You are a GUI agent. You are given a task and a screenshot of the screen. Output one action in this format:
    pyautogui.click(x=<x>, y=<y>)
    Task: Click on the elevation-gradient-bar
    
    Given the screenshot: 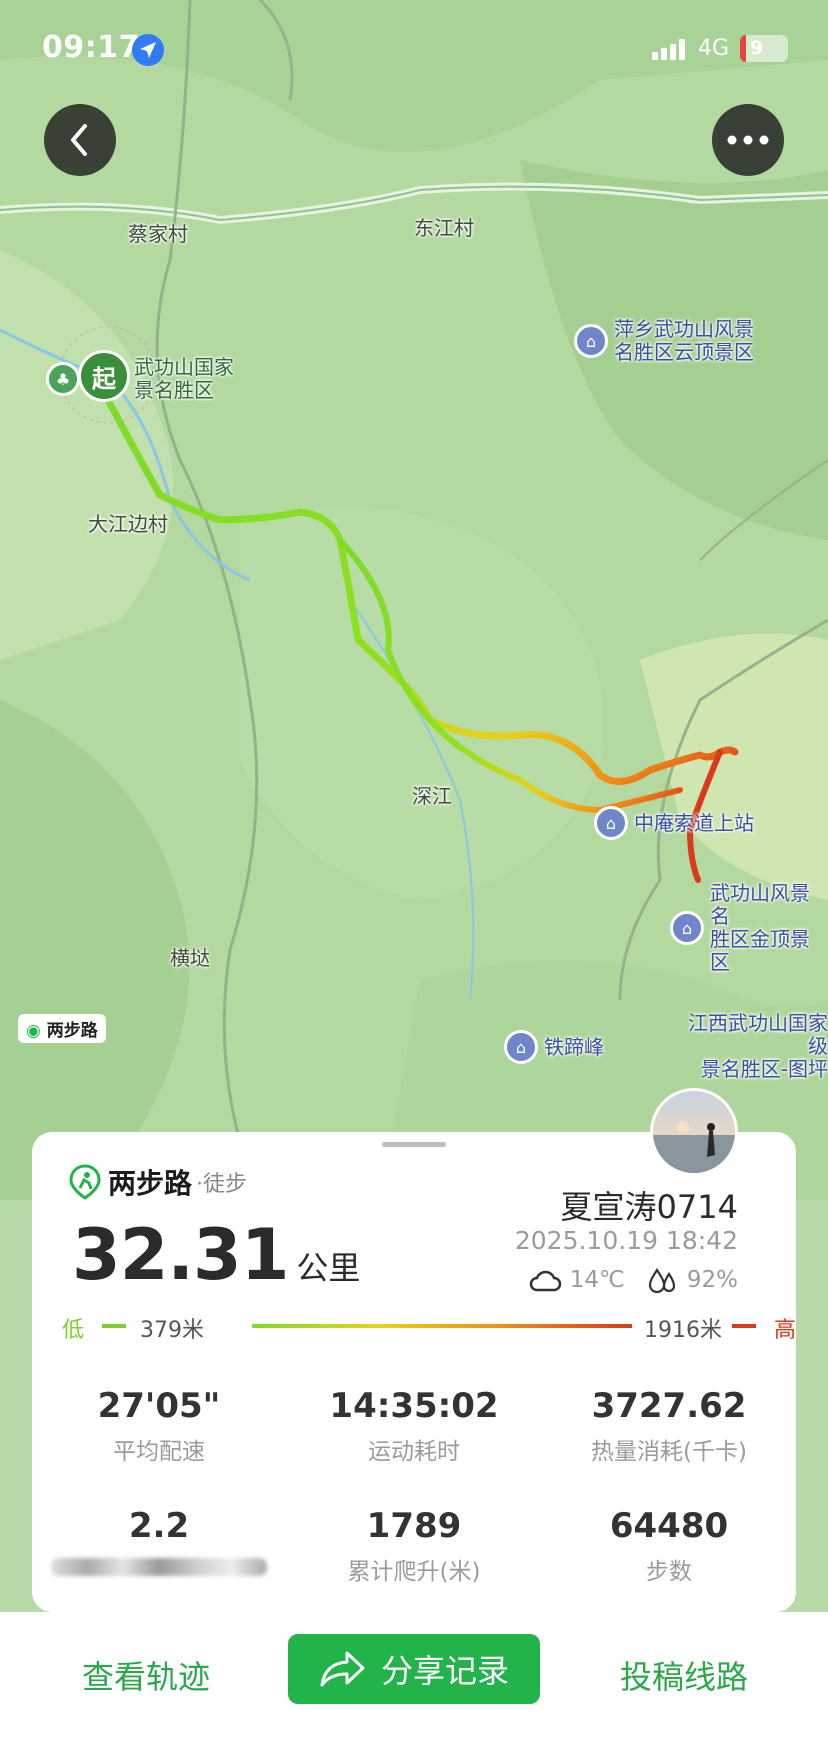 What is the action you would take?
    pyautogui.click(x=442, y=1326)
    